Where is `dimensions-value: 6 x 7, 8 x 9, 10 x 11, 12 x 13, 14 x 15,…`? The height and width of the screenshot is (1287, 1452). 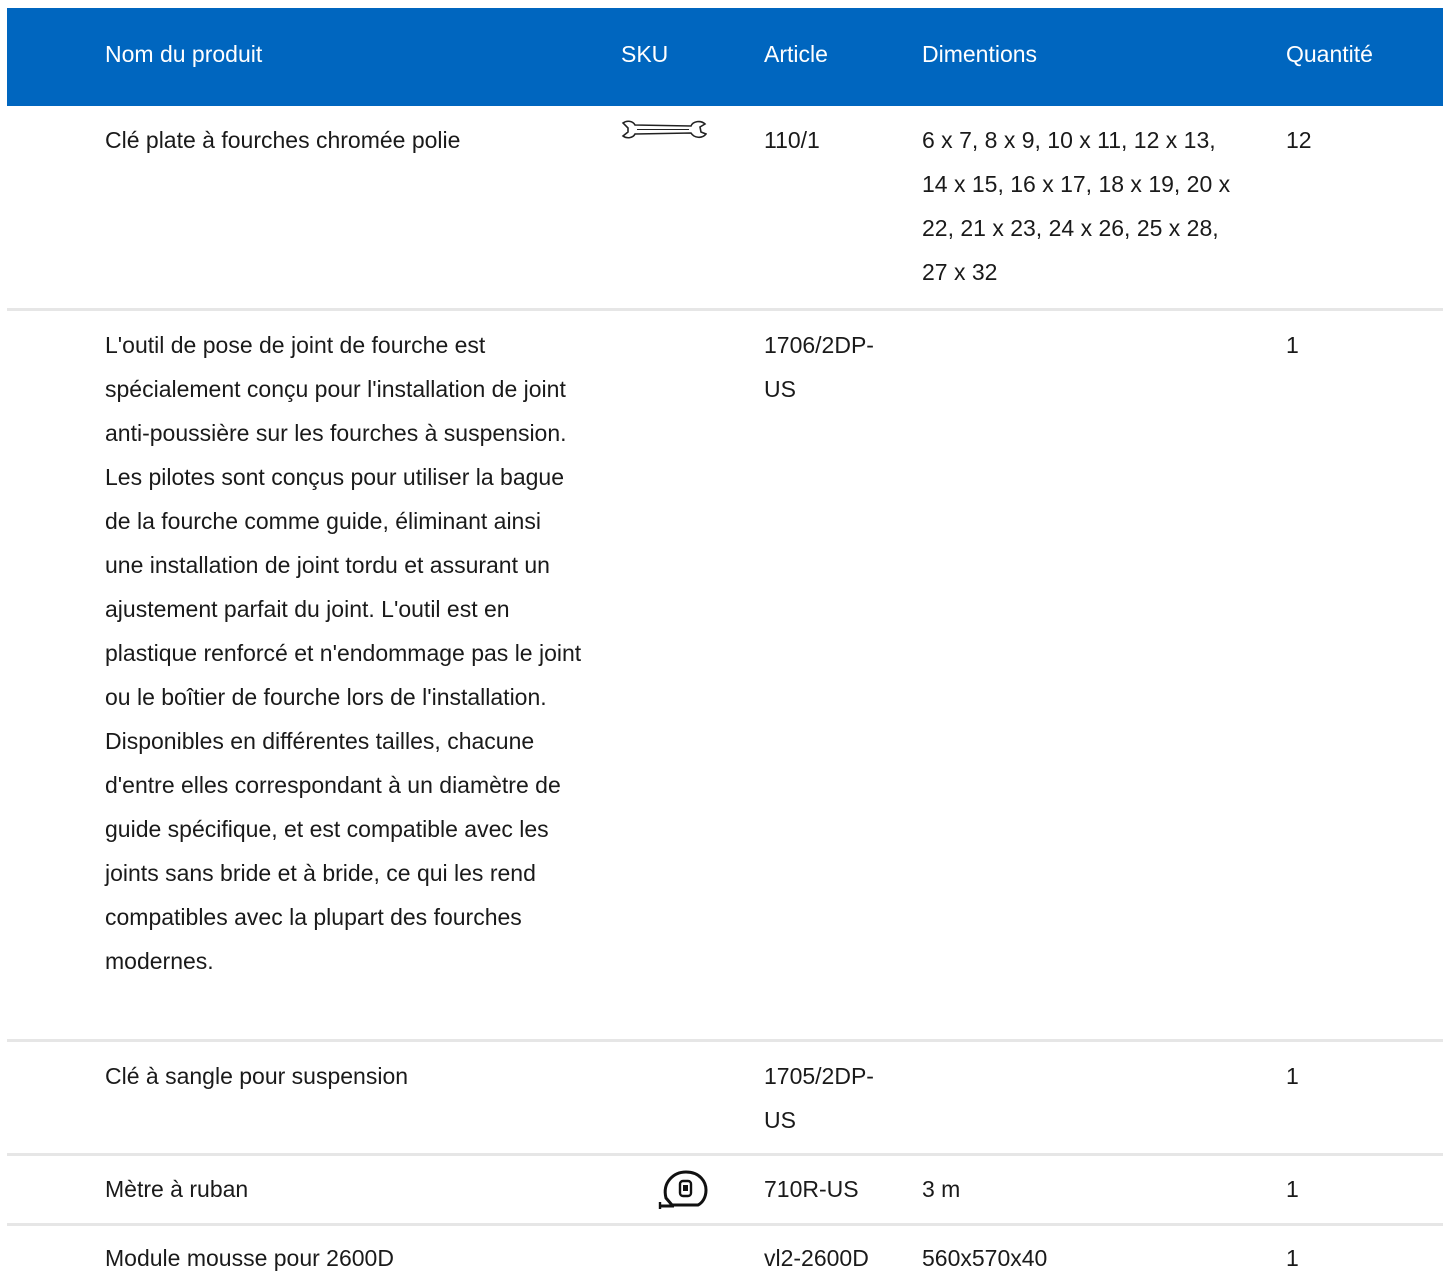 dimensions-value: 6 x 7, 8 x 9, 10 x 11, 12 x 13, 14 x 15,… is located at coordinates (1076, 206).